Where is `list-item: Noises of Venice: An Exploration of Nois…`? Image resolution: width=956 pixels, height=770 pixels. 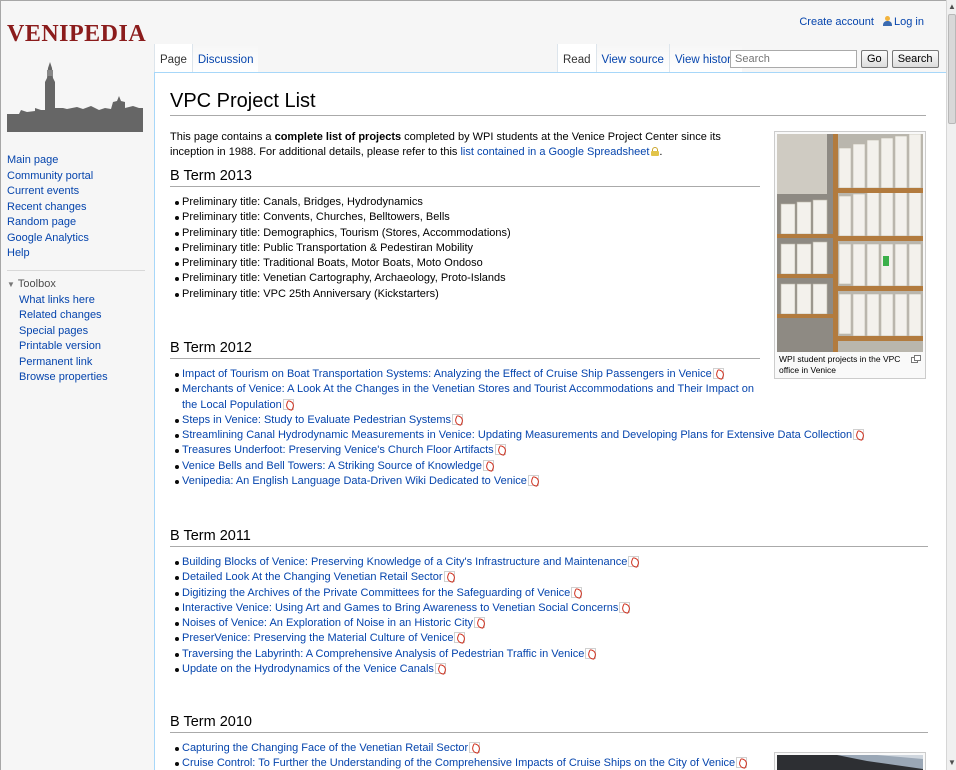 list-item: Noises of Venice: An Exploration of Nois… is located at coordinates (551, 623).